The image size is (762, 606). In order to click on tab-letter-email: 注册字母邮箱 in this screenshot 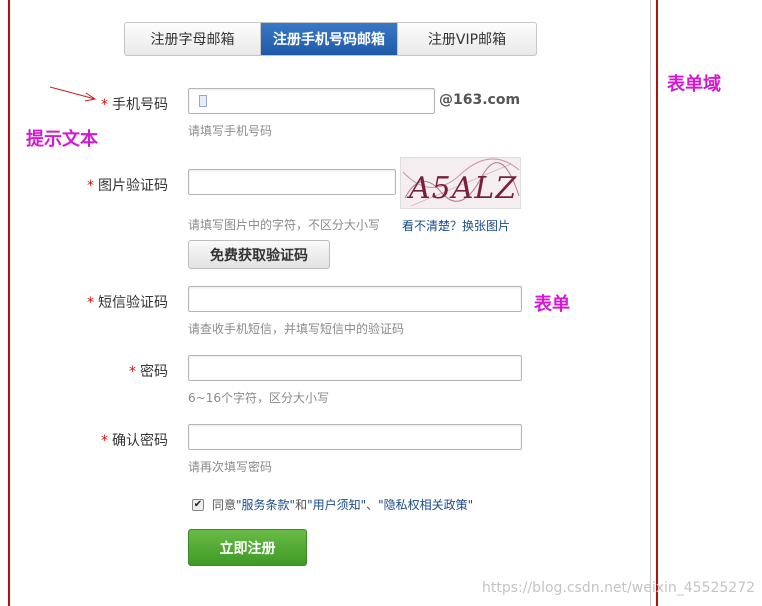, I will do `click(193, 39)`.